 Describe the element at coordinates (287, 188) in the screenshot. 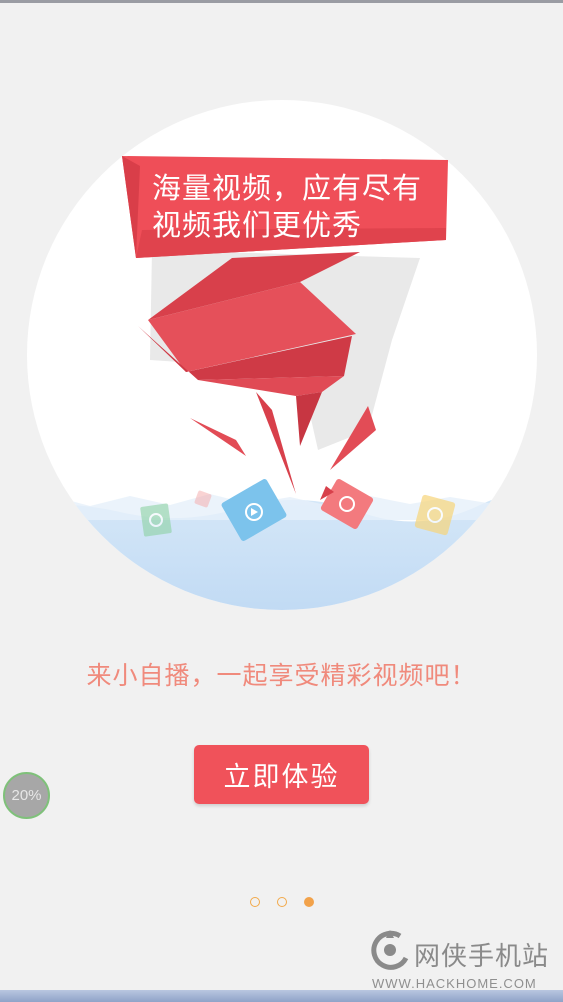

I see `banner-line-1: 海量视频，应有尽有` at that location.